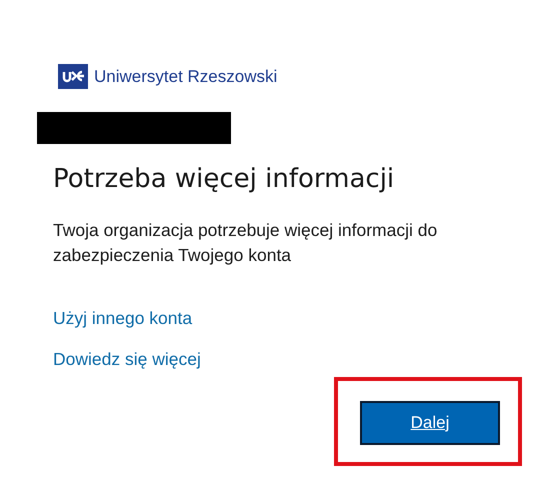 The width and height of the screenshot is (547, 500). Describe the element at coordinates (127, 359) in the screenshot. I see `text-link: Dowiedz się więcej` at that location.